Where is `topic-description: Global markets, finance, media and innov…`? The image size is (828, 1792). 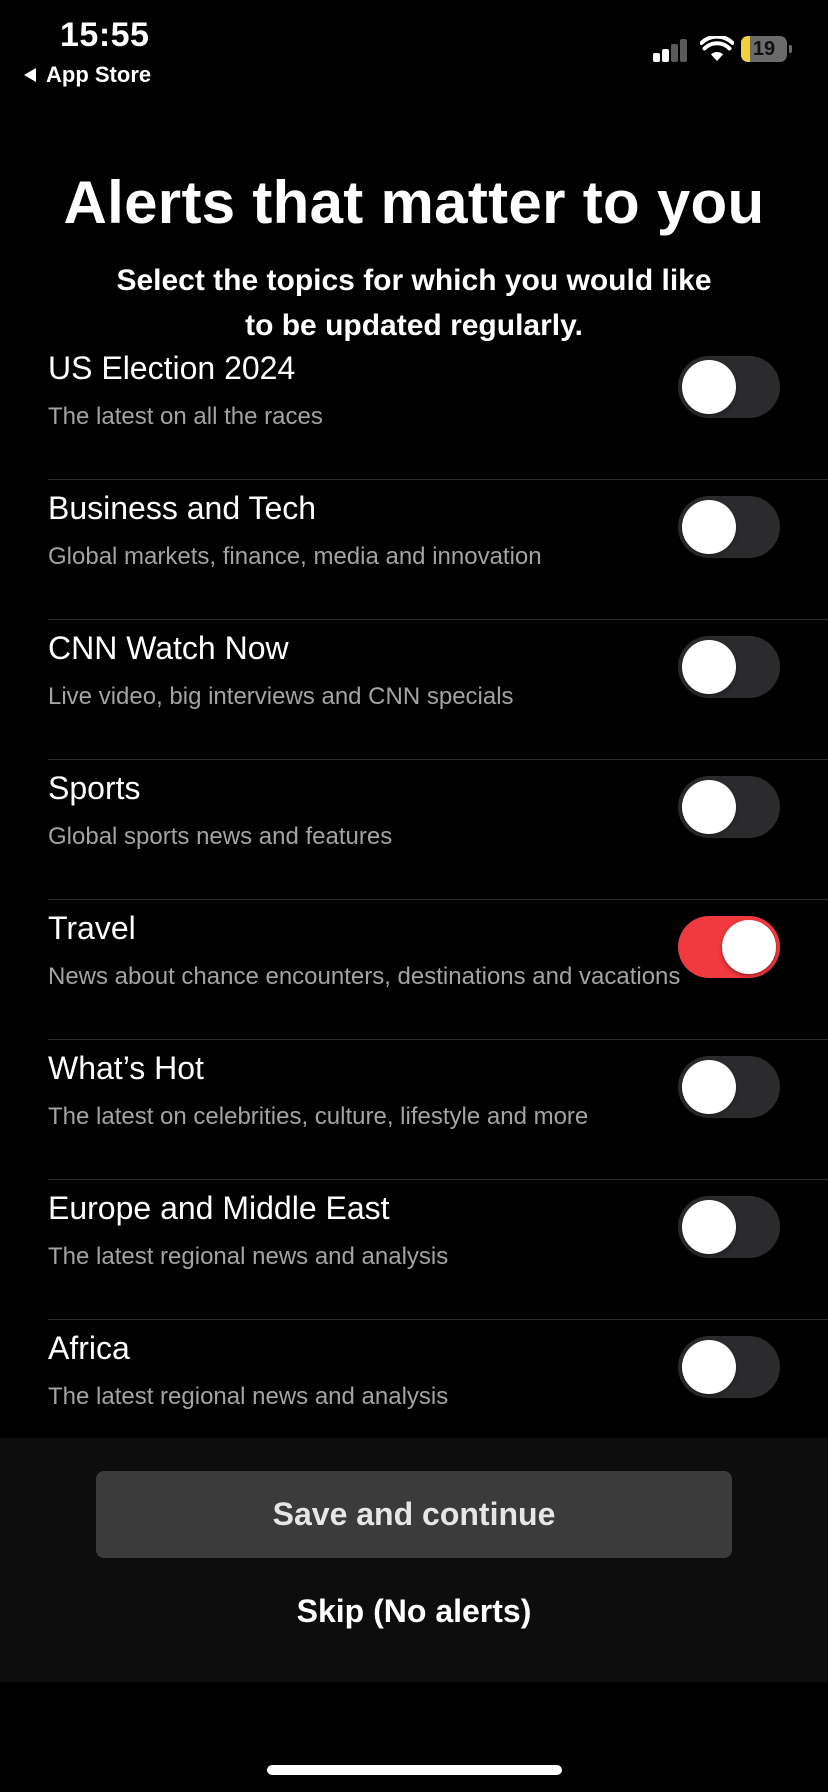
topic-description: Global markets, finance, media and innov… is located at coordinates (295, 556).